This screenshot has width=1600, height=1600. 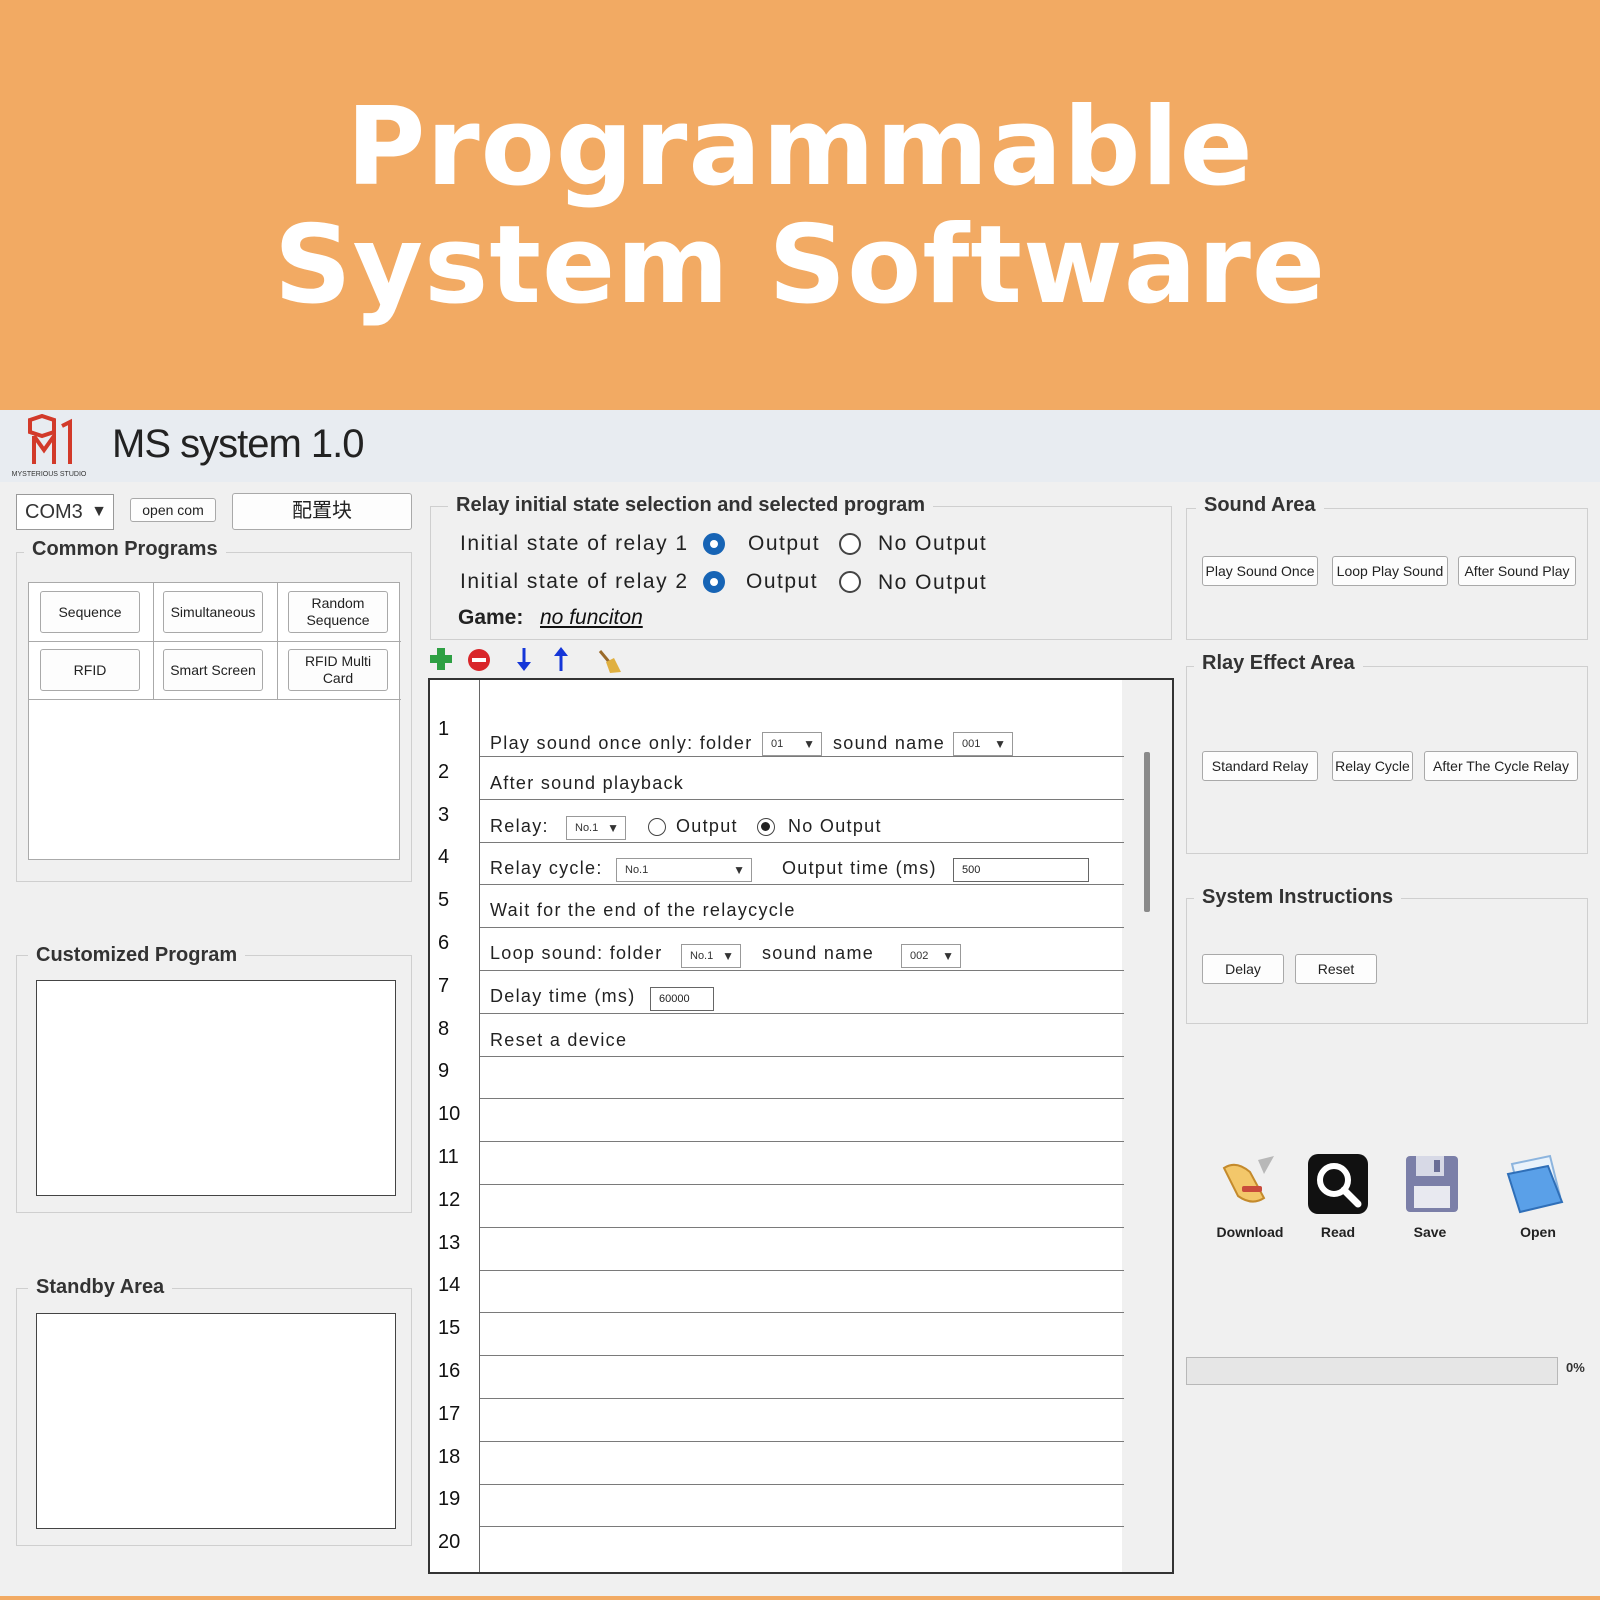 What do you see at coordinates (576, 953) in the screenshot?
I see `row6-text: Loop sound: folder` at bounding box center [576, 953].